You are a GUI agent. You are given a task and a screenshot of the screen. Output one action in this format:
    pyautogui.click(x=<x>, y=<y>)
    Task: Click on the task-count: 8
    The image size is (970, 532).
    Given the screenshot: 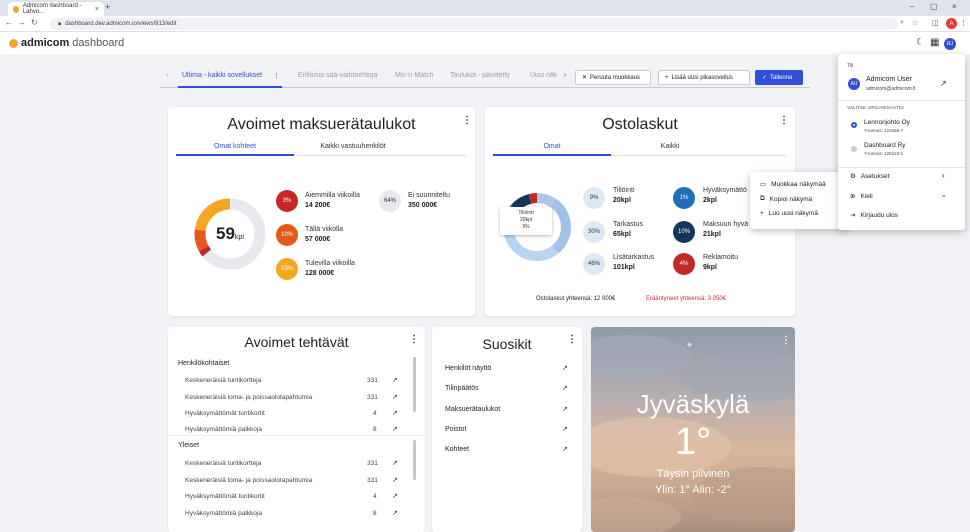 What is the action you would take?
    pyautogui.click(x=375, y=513)
    